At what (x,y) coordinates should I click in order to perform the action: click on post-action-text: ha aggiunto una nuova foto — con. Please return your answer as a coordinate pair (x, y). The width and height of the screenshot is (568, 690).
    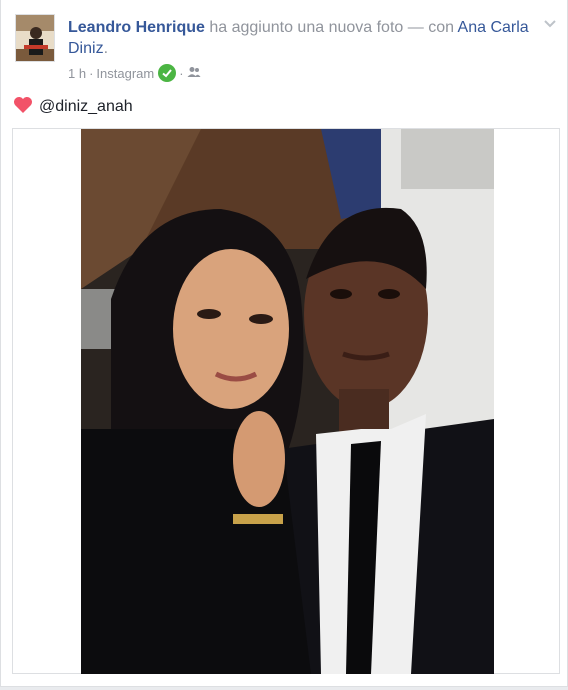
    Looking at the image, I should click on (331, 27).